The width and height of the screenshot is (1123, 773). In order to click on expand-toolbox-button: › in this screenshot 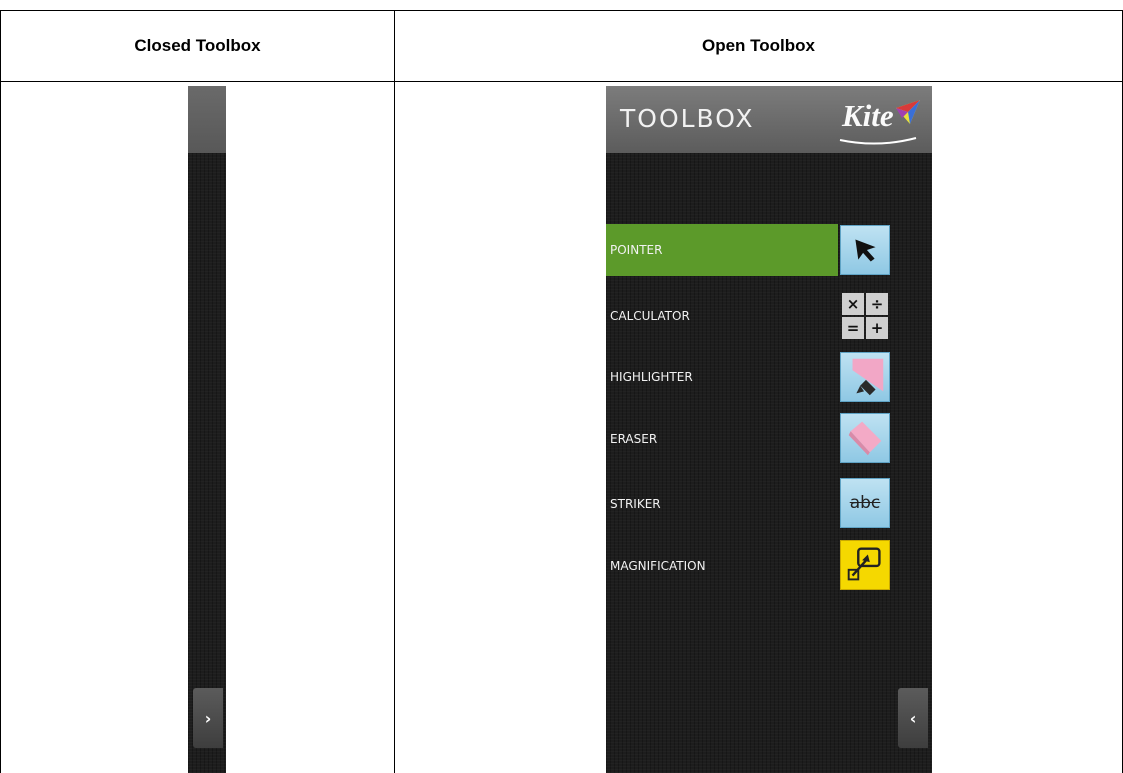, I will do `click(208, 718)`.